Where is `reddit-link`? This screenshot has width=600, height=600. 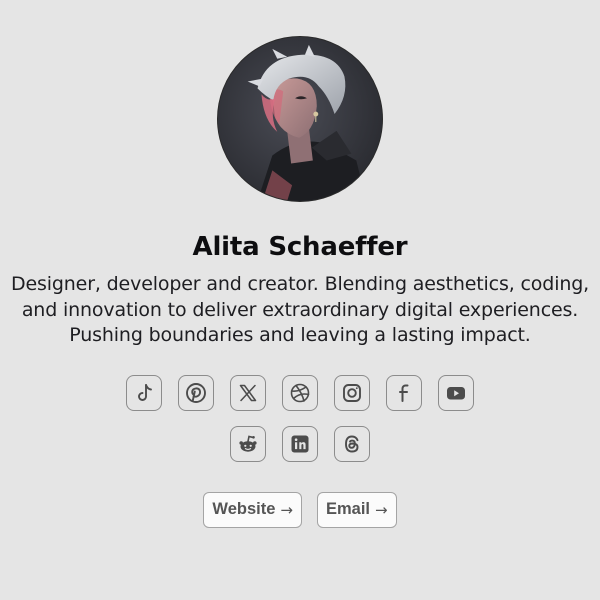
reddit-link is located at coordinates (248, 443).